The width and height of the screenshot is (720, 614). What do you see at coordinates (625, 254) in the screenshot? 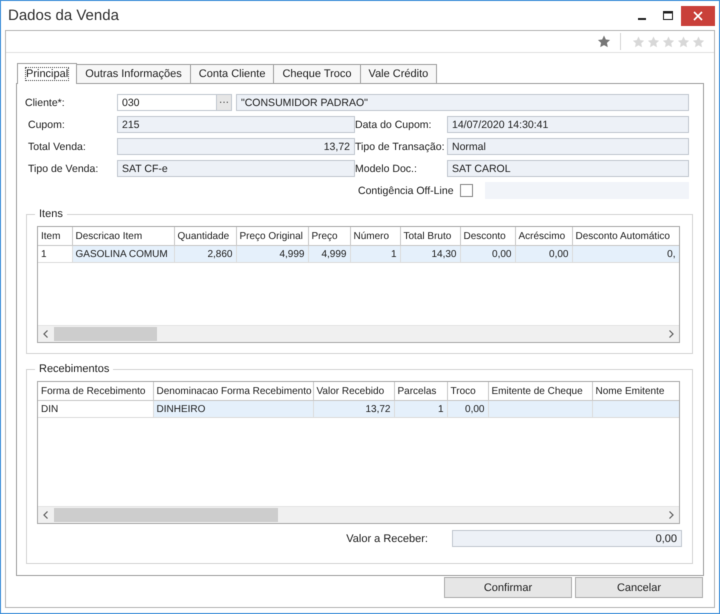
I see `table-cell: 0,` at bounding box center [625, 254].